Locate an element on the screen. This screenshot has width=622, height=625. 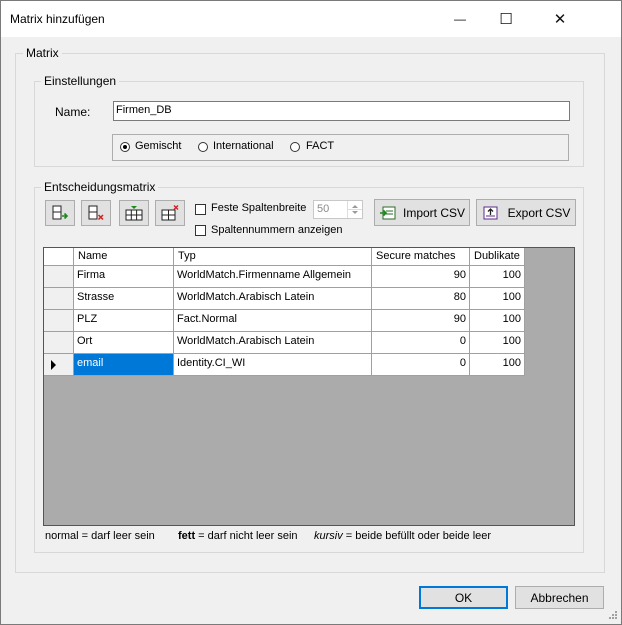
remove-row-icon is located at coordinates (170, 213).